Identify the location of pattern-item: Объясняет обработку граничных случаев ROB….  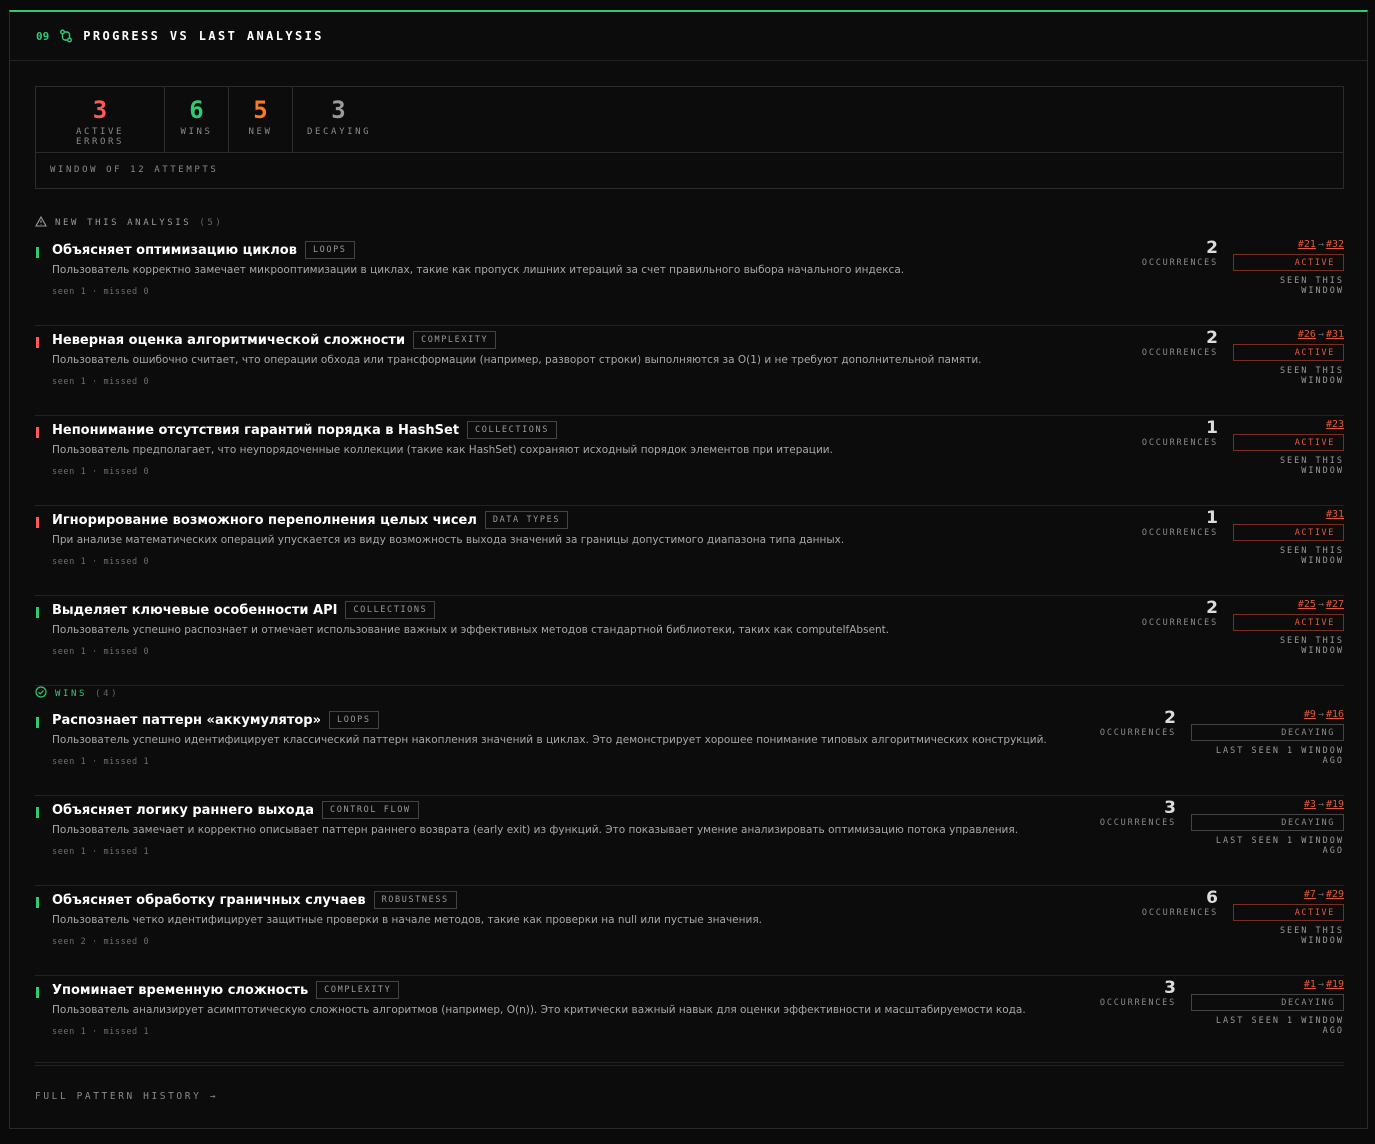
(689, 931).